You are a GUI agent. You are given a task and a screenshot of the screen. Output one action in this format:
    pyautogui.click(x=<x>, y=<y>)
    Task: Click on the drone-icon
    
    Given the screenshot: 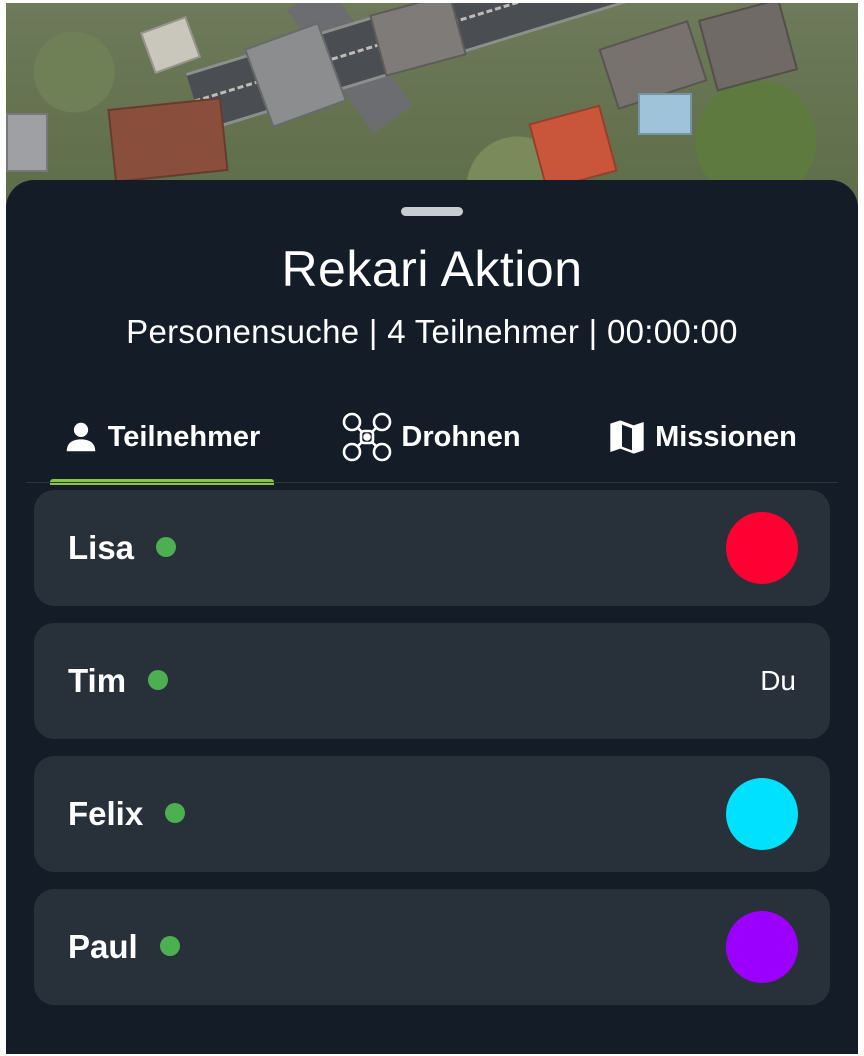 What is the action you would take?
    pyautogui.click(x=367, y=437)
    